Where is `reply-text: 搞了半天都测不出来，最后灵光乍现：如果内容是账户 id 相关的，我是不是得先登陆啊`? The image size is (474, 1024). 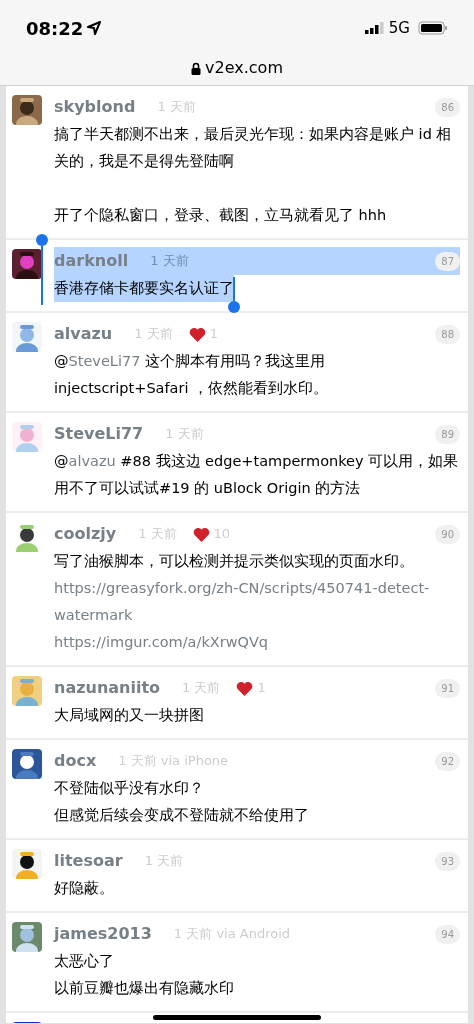
reply-text: 搞了半天都测不出来，最后灵光乍现：如果内容是账户 id 相关的，我是不是得先登陆啊 is located at coordinates (253, 148).